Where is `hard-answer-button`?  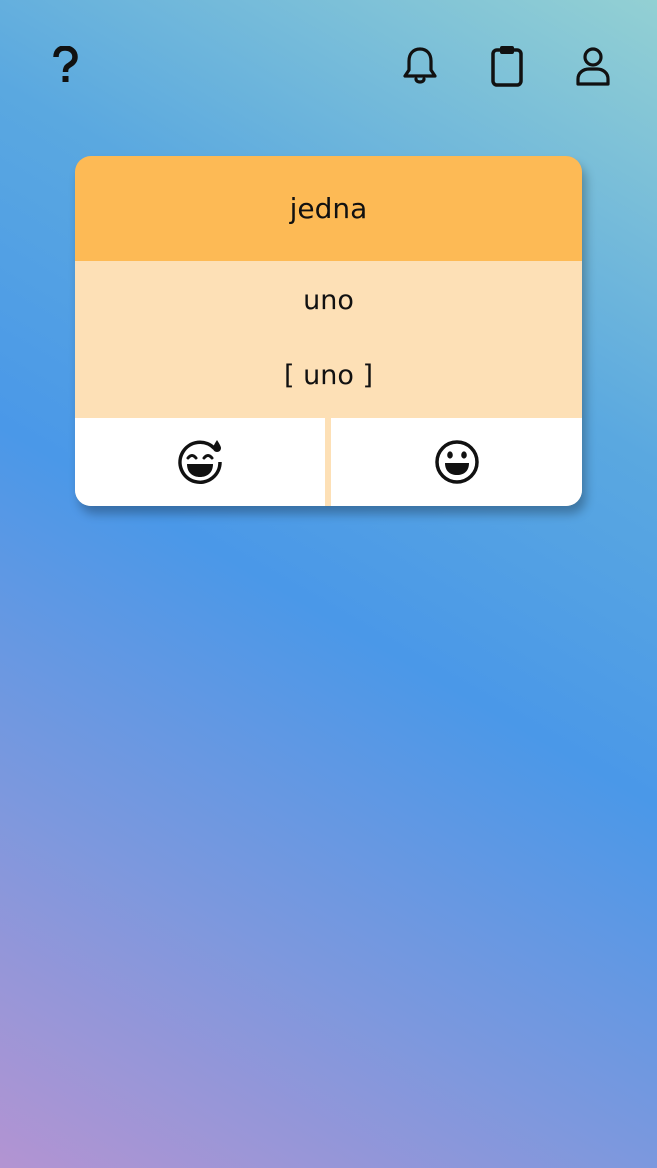
hard-answer-button is located at coordinates (200, 462).